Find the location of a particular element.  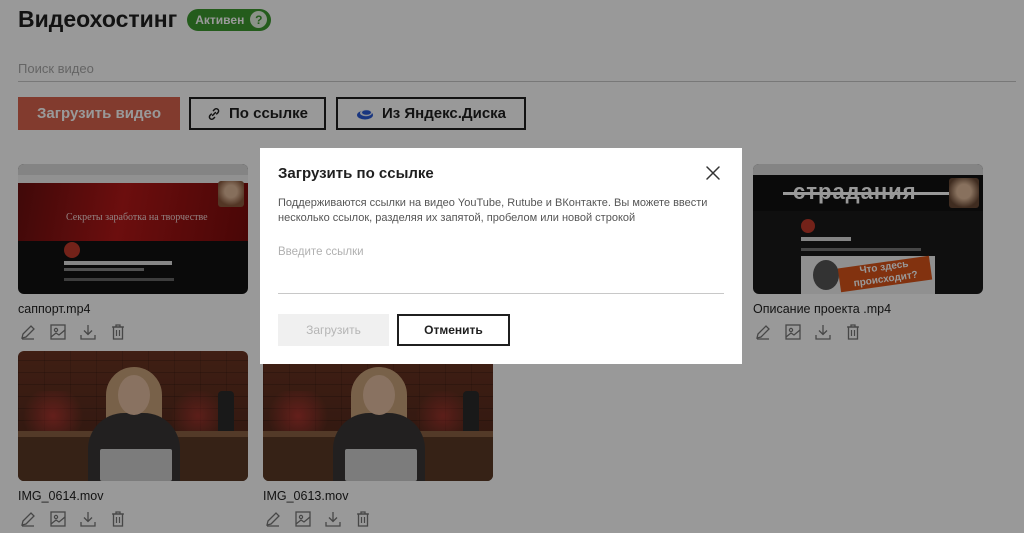

links-input is located at coordinates (501, 269).